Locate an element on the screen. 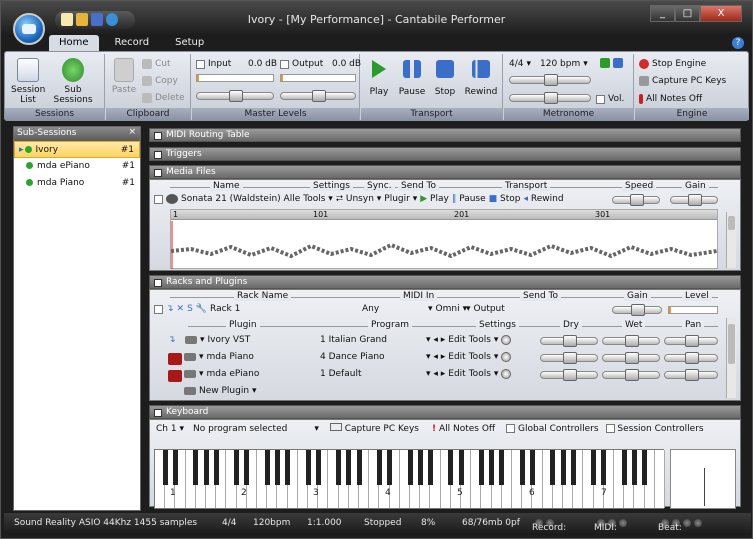  copy-button: Copy is located at coordinates (160, 81).